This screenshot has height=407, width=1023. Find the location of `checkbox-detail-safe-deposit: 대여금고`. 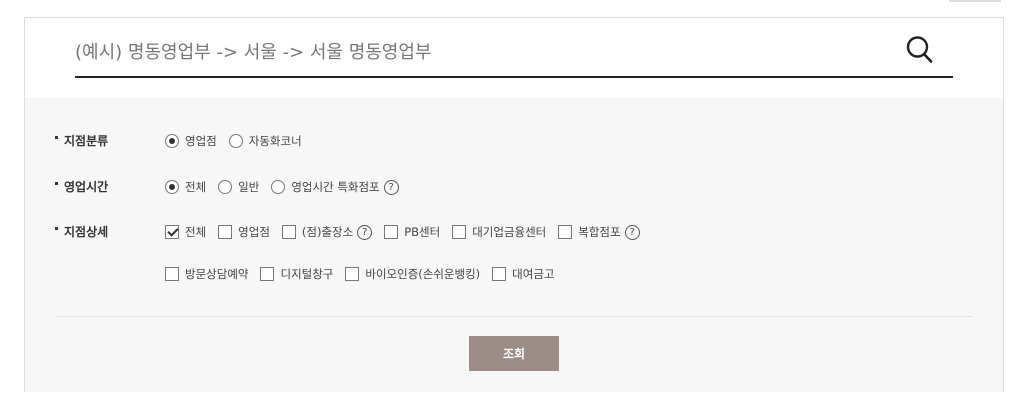

checkbox-detail-safe-deposit: 대여금고 is located at coordinates (523, 274).